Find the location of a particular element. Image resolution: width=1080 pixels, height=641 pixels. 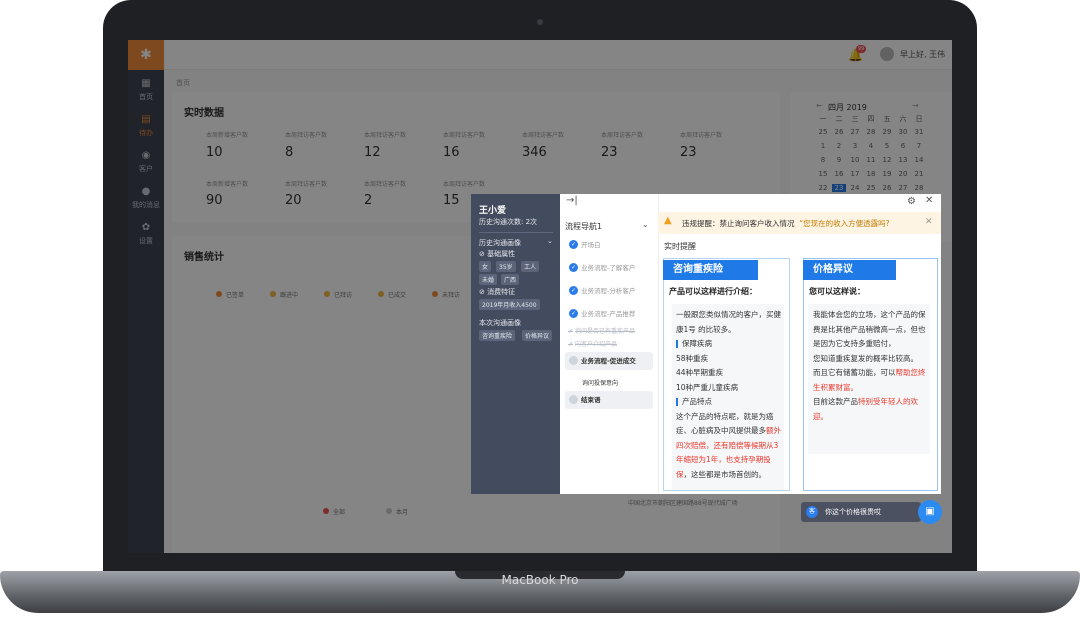

tag: 工人 is located at coordinates (530, 266).